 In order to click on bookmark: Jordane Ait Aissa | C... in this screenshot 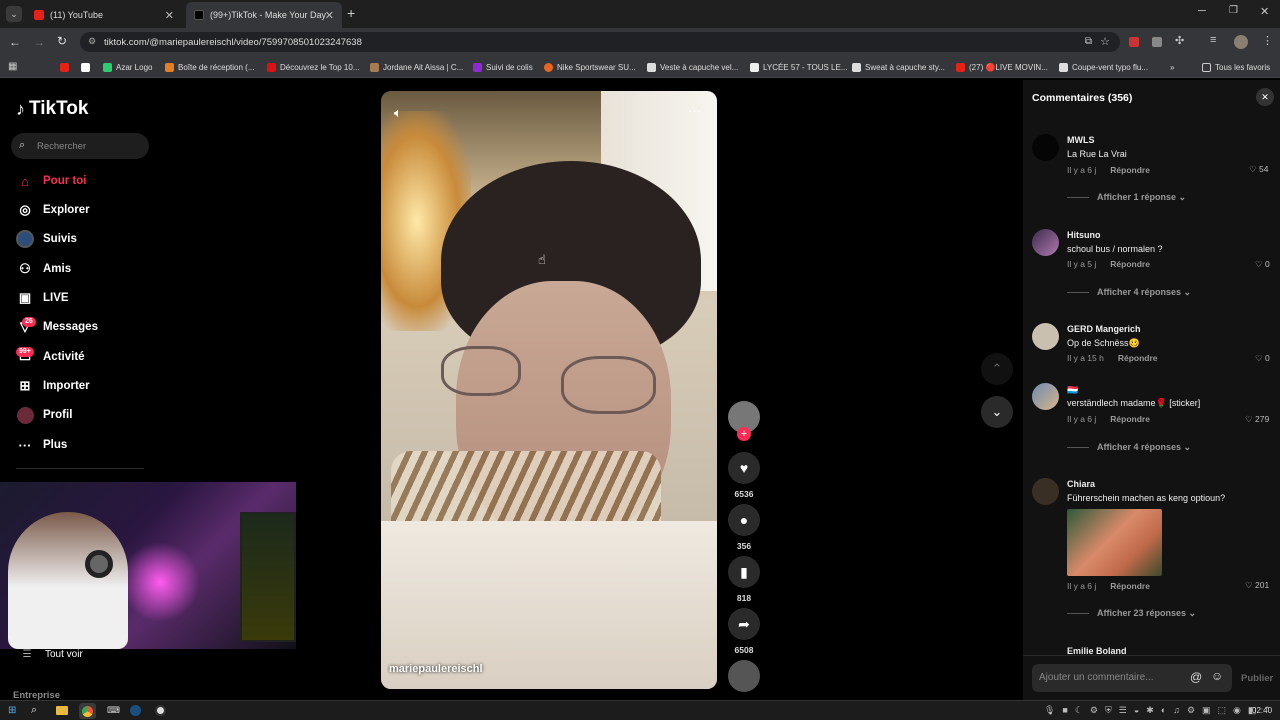, I will do `click(416, 67)`.